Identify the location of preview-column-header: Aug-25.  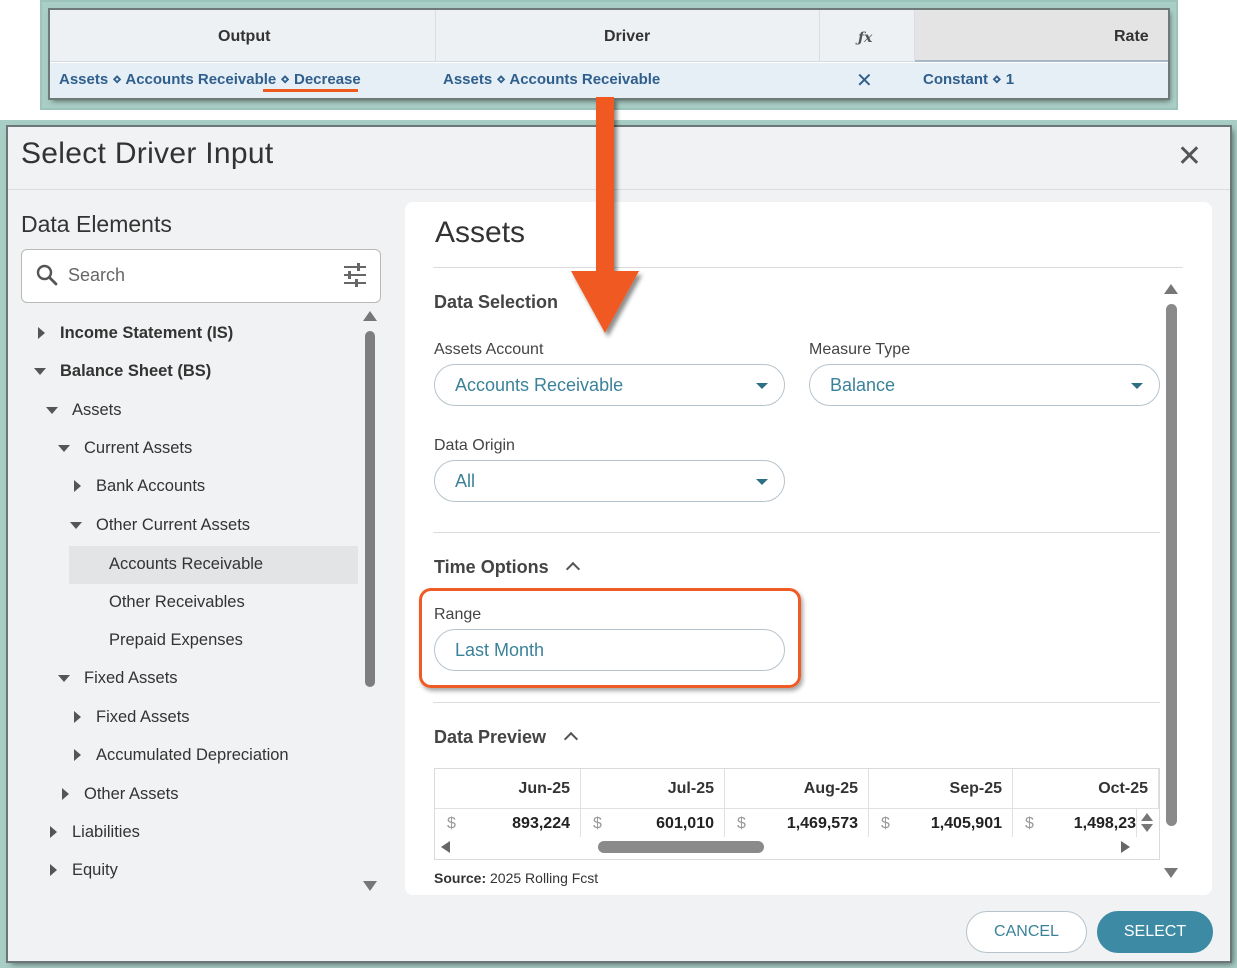
(797, 789).